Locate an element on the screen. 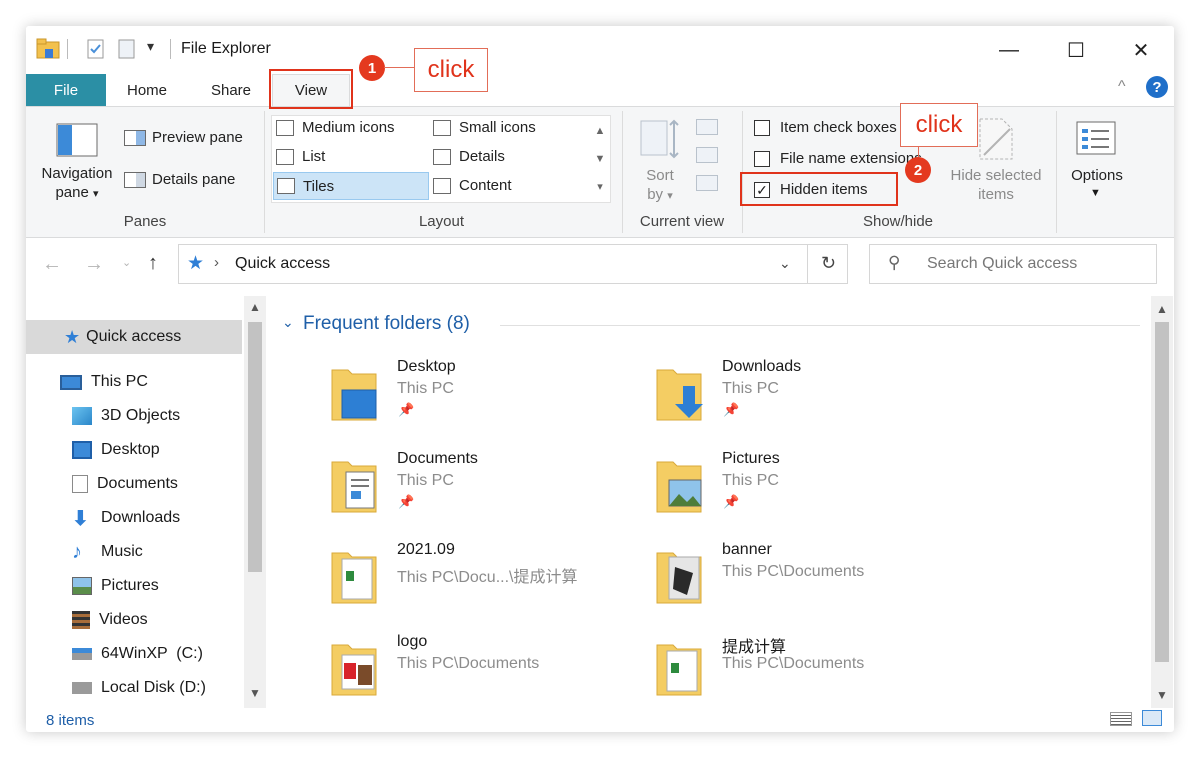  nav-item-downloads: ⬇ Downloads is located at coordinates (134, 518).